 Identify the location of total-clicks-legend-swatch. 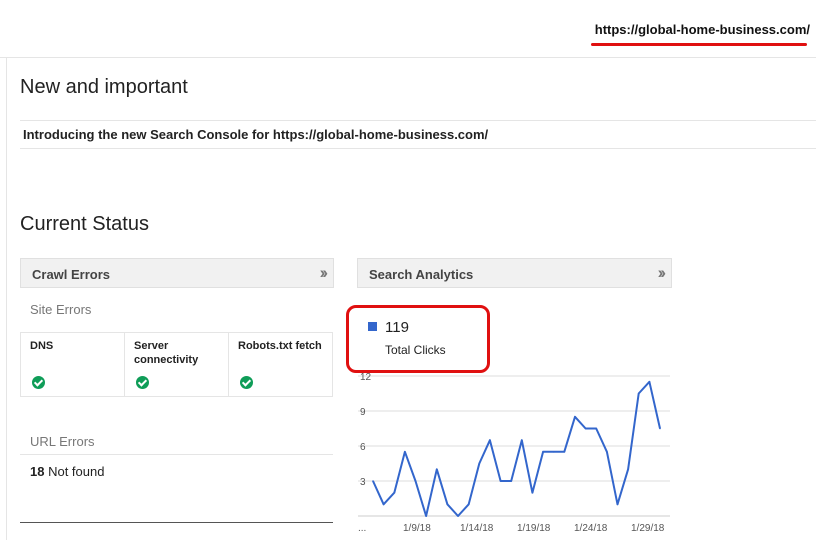
(372, 326).